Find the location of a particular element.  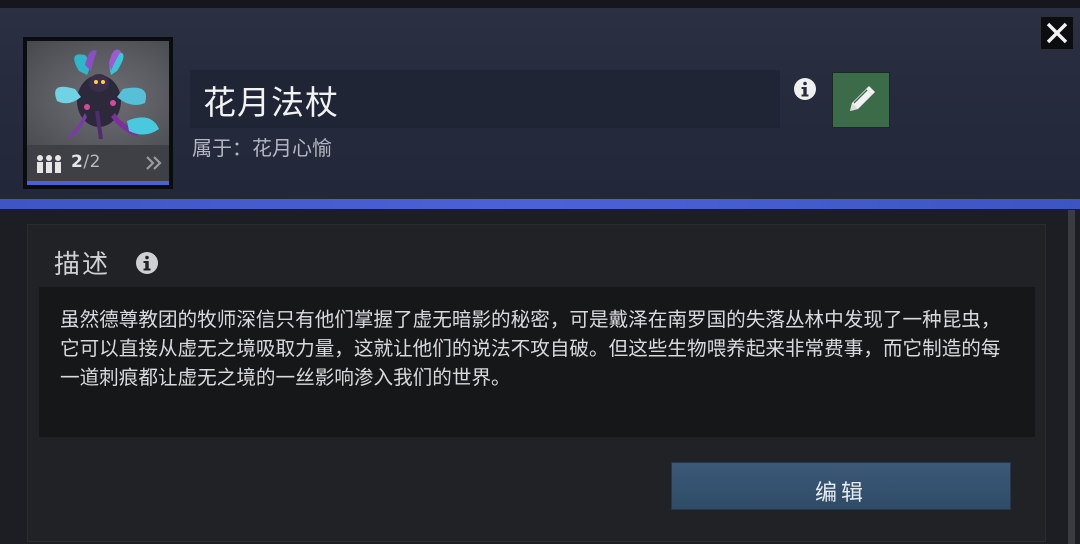

close-icon is located at coordinates (1057, 33).